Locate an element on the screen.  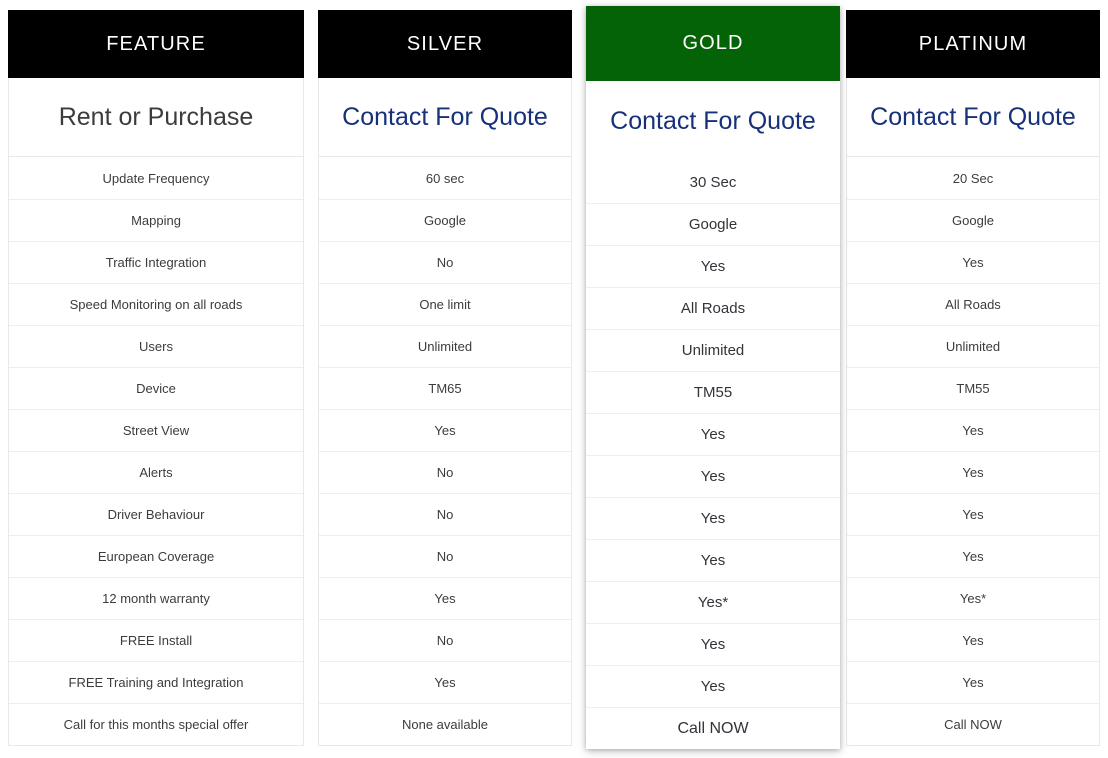
table-row: Speed Monitoring on all roads is located at coordinates (156, 304).